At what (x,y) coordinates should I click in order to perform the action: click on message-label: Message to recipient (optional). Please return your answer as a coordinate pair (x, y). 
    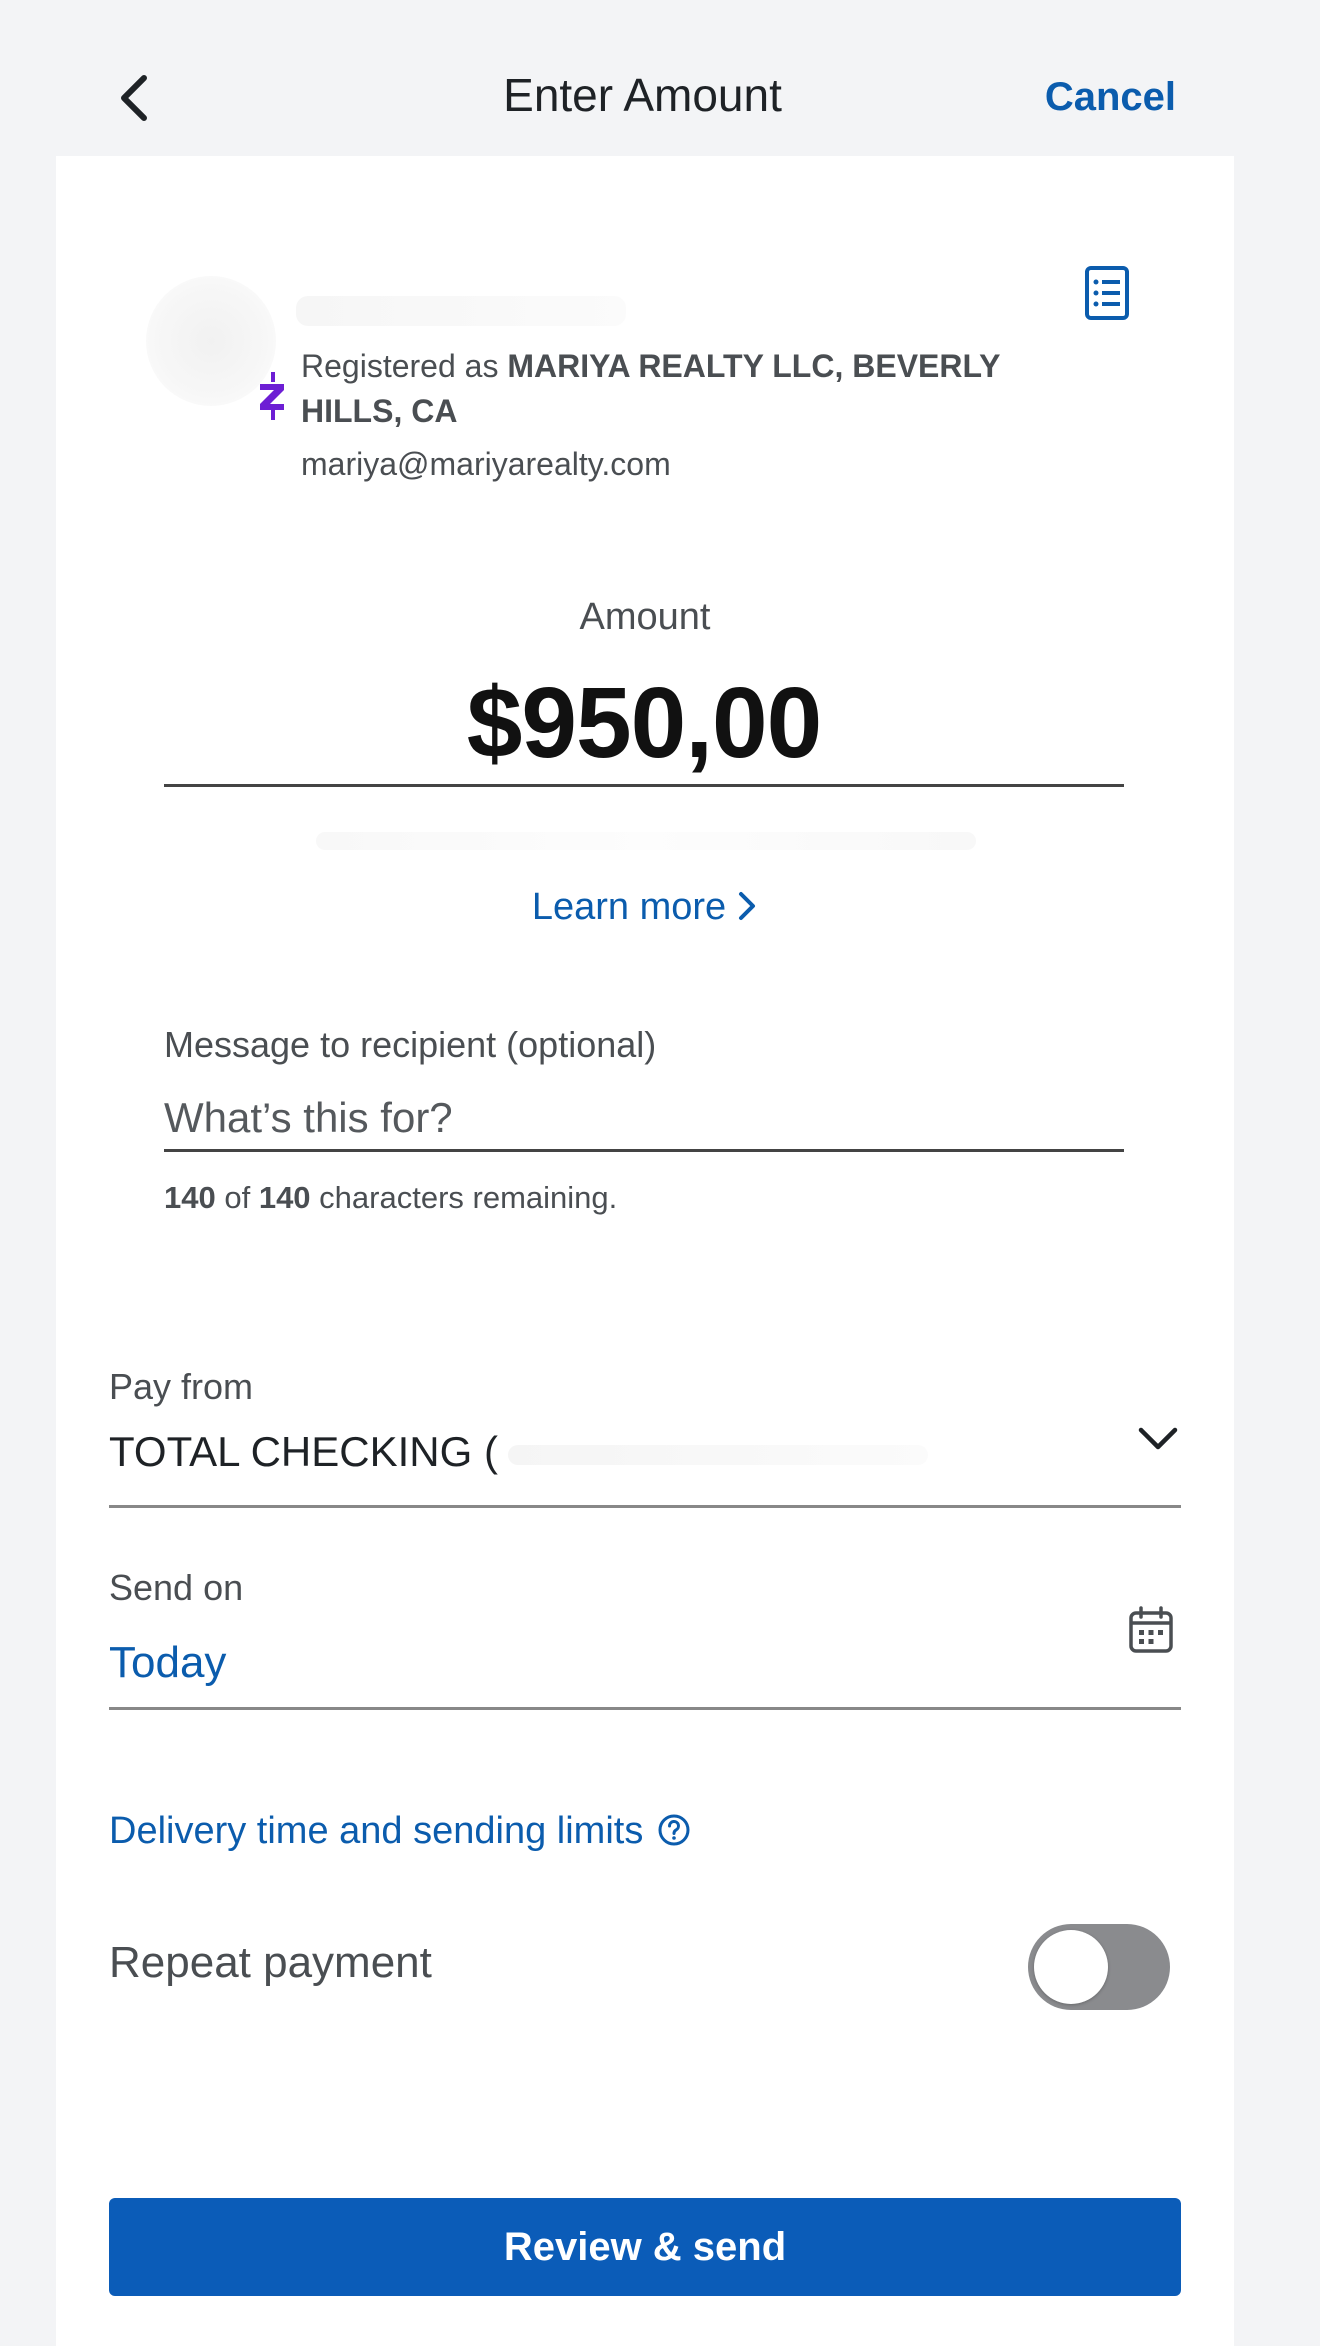
    Looking at the image, I should click on (410, 1044).